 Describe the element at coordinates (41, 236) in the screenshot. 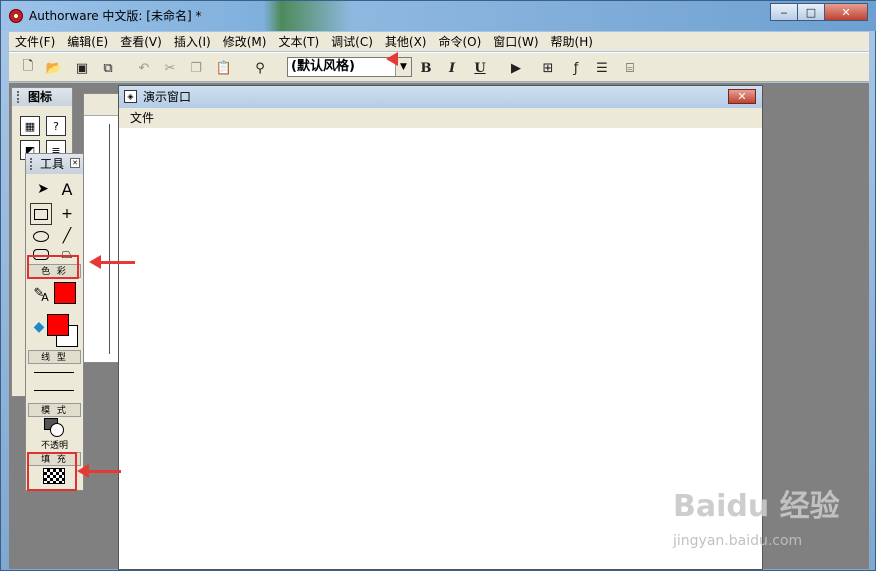

I see `ellipse-tool-icon` at that location.